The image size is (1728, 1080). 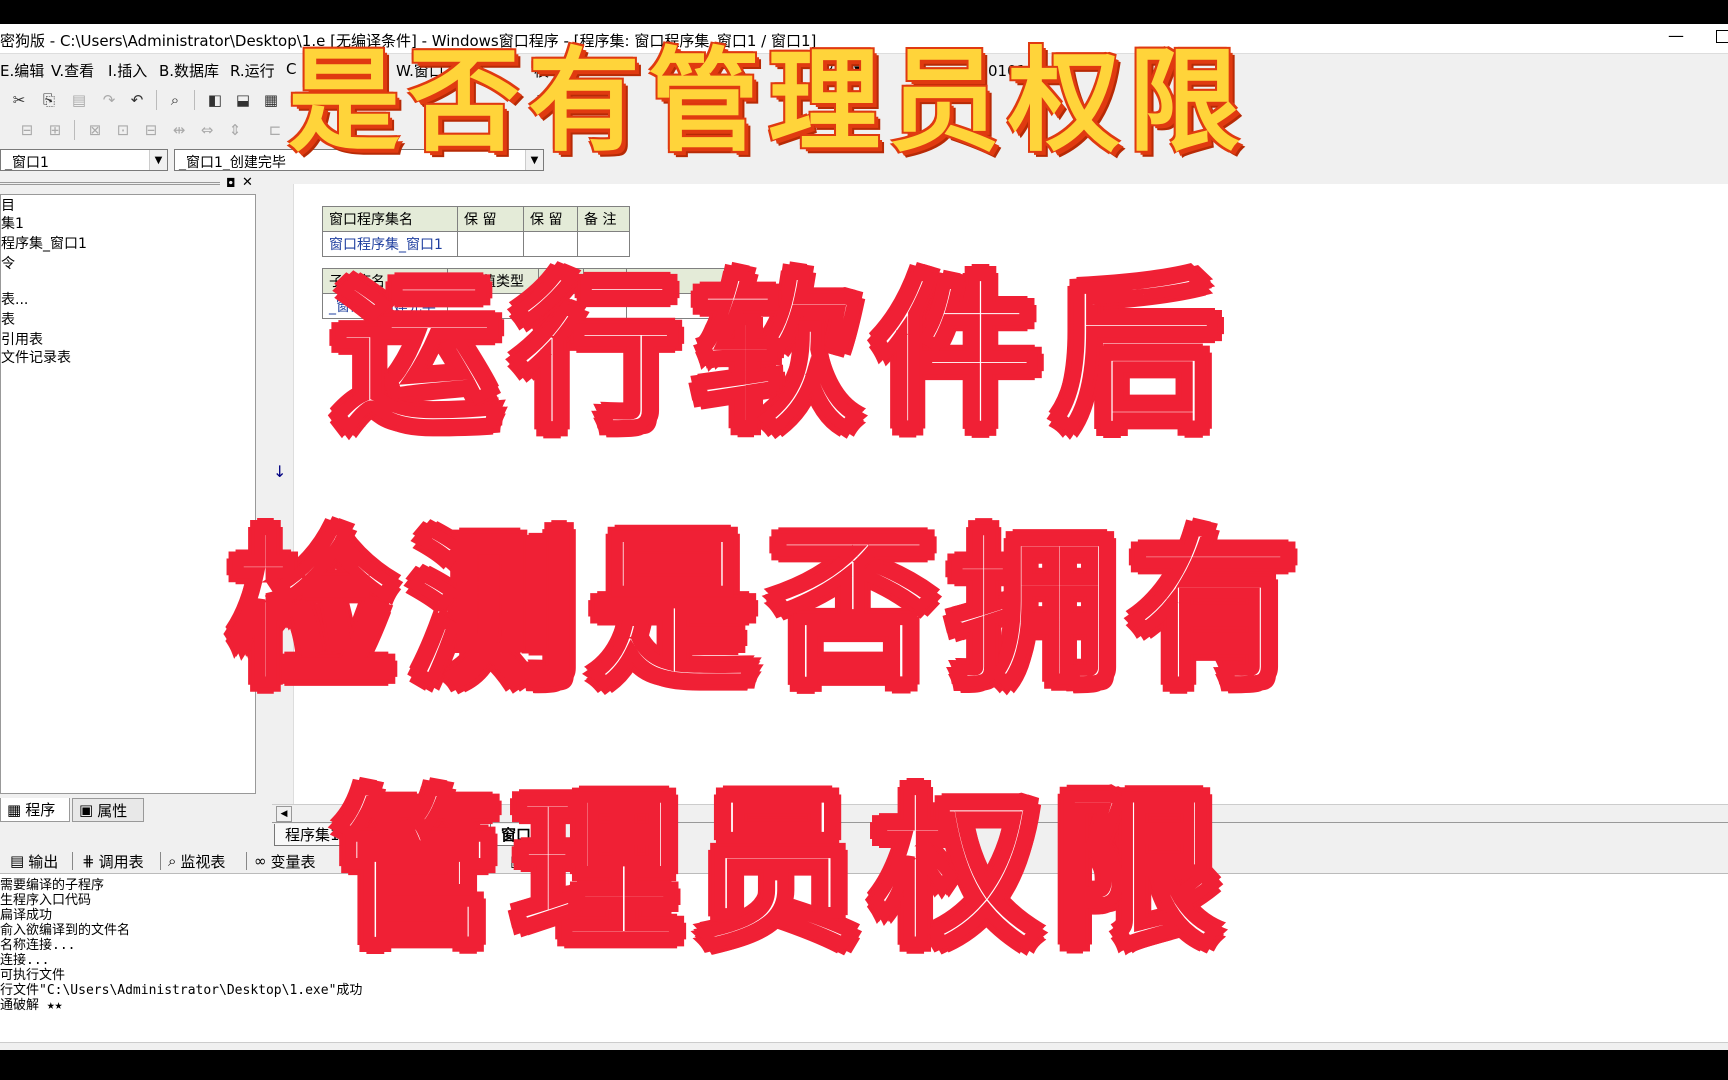 I want to click on cut-icon: ✂, so click(x=19, y=100).